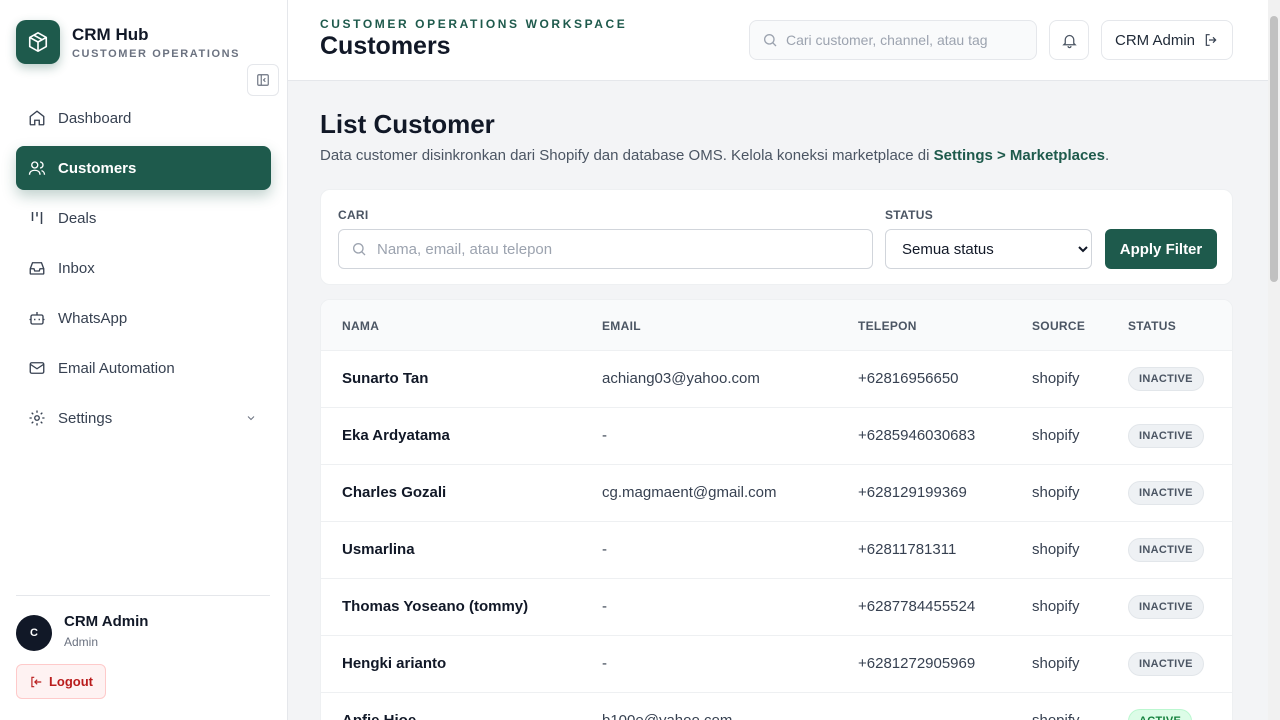 The image size is (1280, 720). Describe the element at coordinates (776, 325) in the screenshot. I see `table-header: NAMA EMAIL TELEPON SOURCE STATUS` at that location.